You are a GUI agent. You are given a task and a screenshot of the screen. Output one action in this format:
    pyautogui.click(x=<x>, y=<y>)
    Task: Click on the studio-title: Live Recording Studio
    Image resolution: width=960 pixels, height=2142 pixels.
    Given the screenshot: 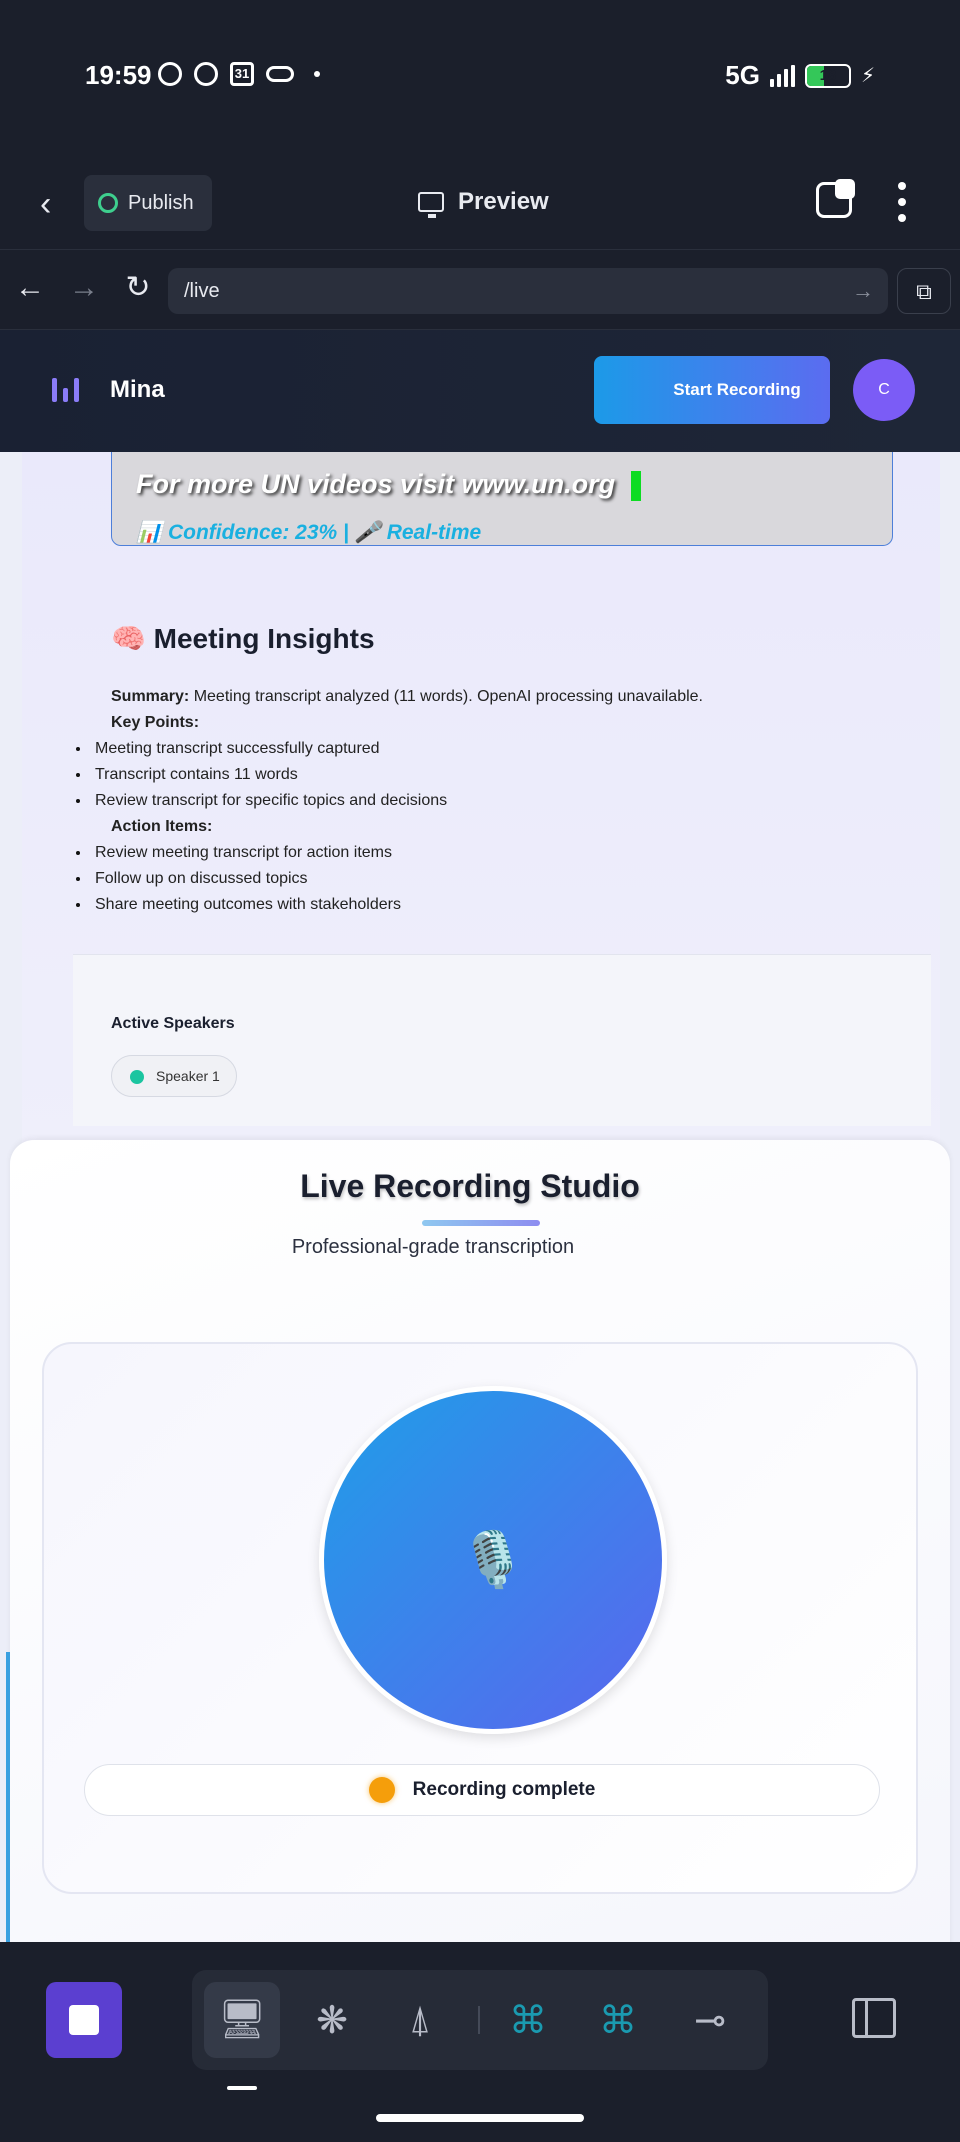 What is the action you would take?
    pyautogui.click(x=470, y=1186)
    